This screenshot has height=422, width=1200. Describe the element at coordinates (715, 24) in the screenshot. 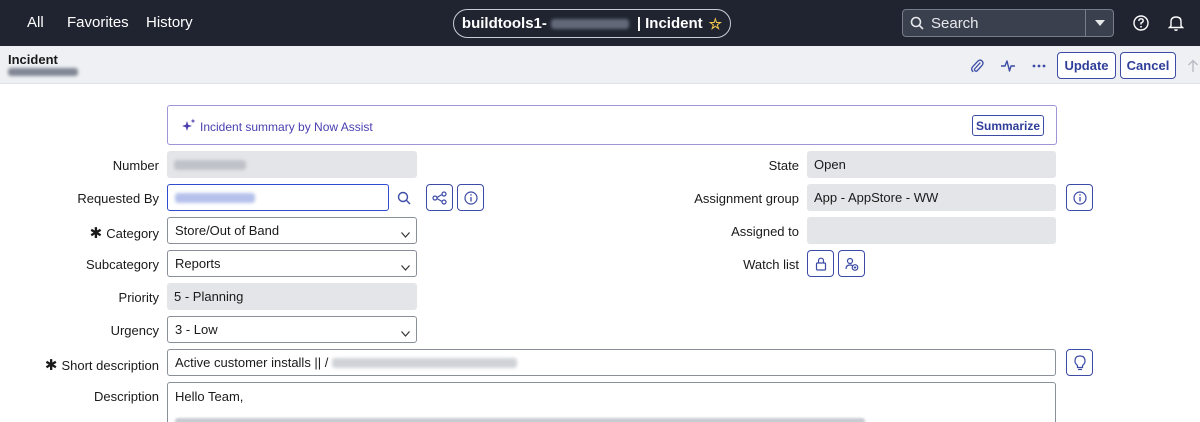

I see `star-icon: ☆` at that location.